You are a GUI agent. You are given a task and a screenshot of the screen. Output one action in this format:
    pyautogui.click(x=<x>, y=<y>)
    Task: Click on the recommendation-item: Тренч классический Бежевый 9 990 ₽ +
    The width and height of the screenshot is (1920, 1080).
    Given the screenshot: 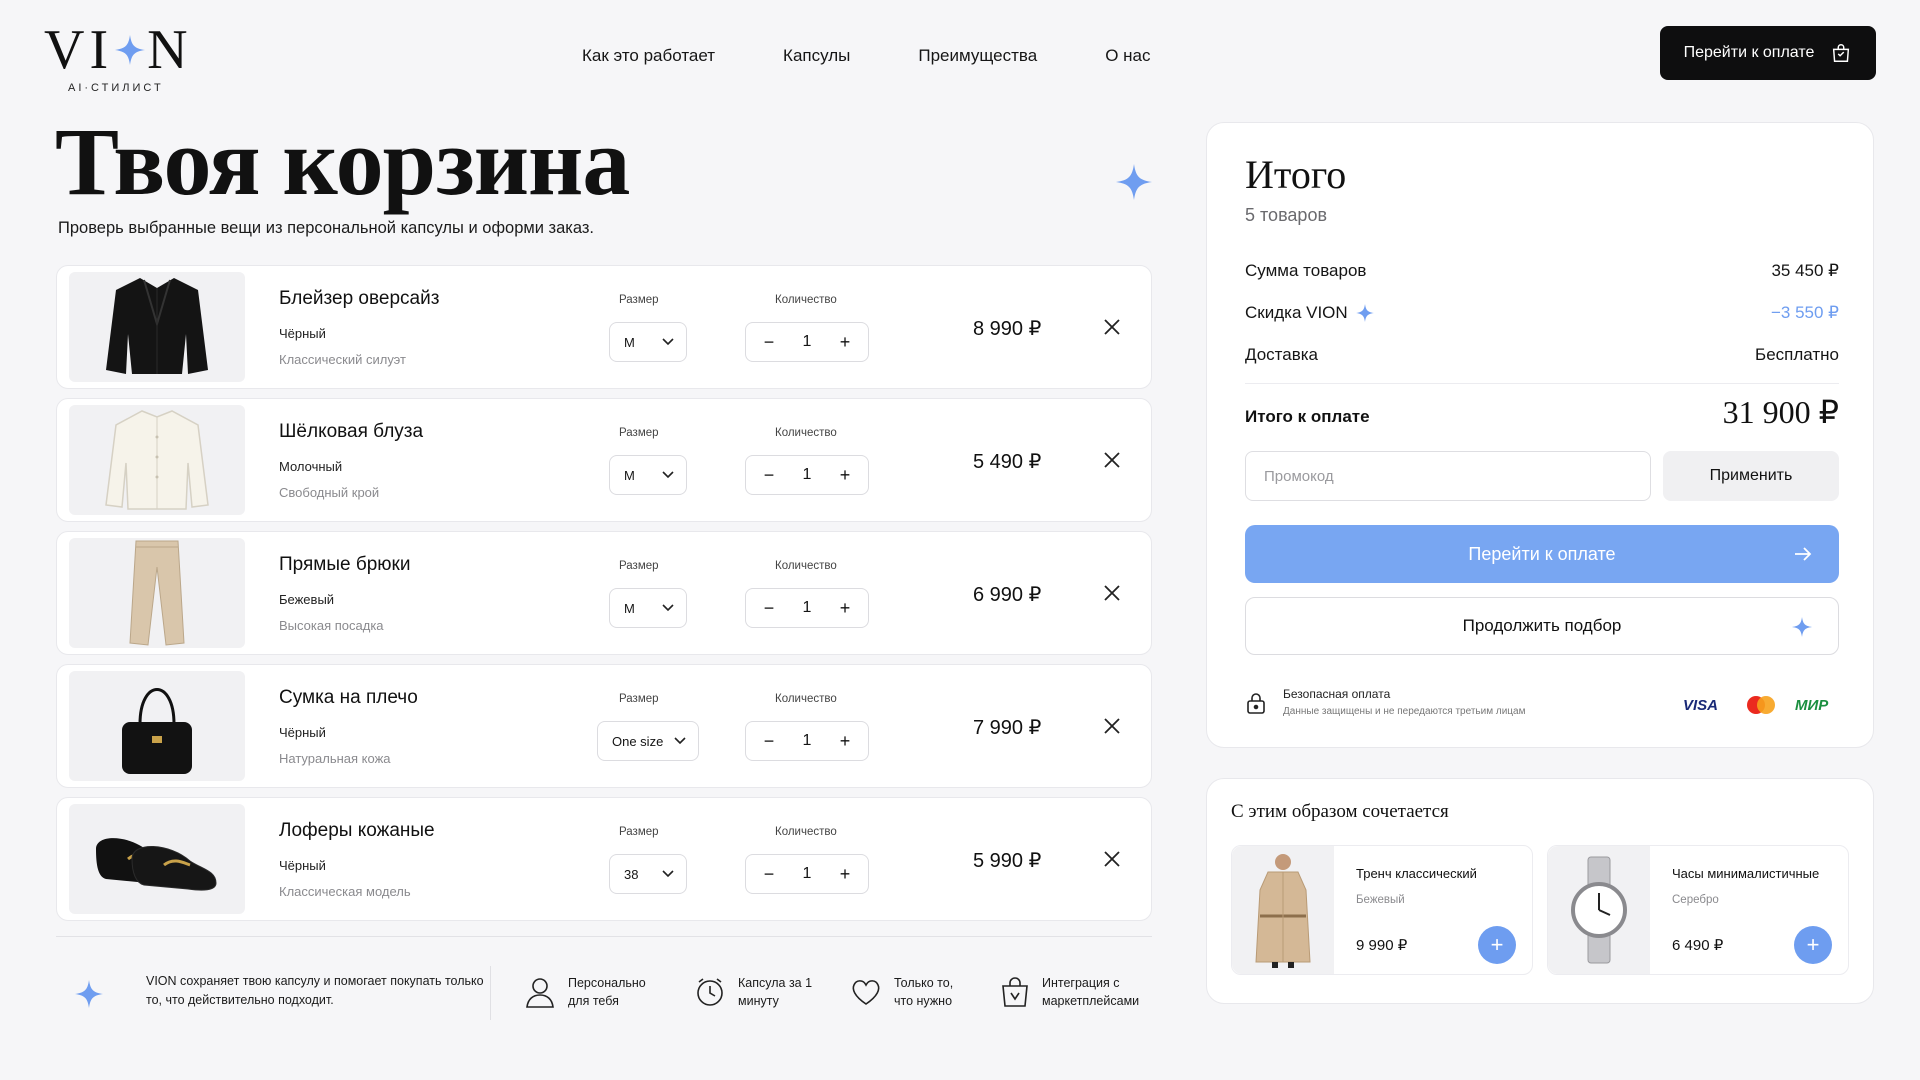 What is the action you would take?
    pyautogui.click(x=1382, y=910)
    